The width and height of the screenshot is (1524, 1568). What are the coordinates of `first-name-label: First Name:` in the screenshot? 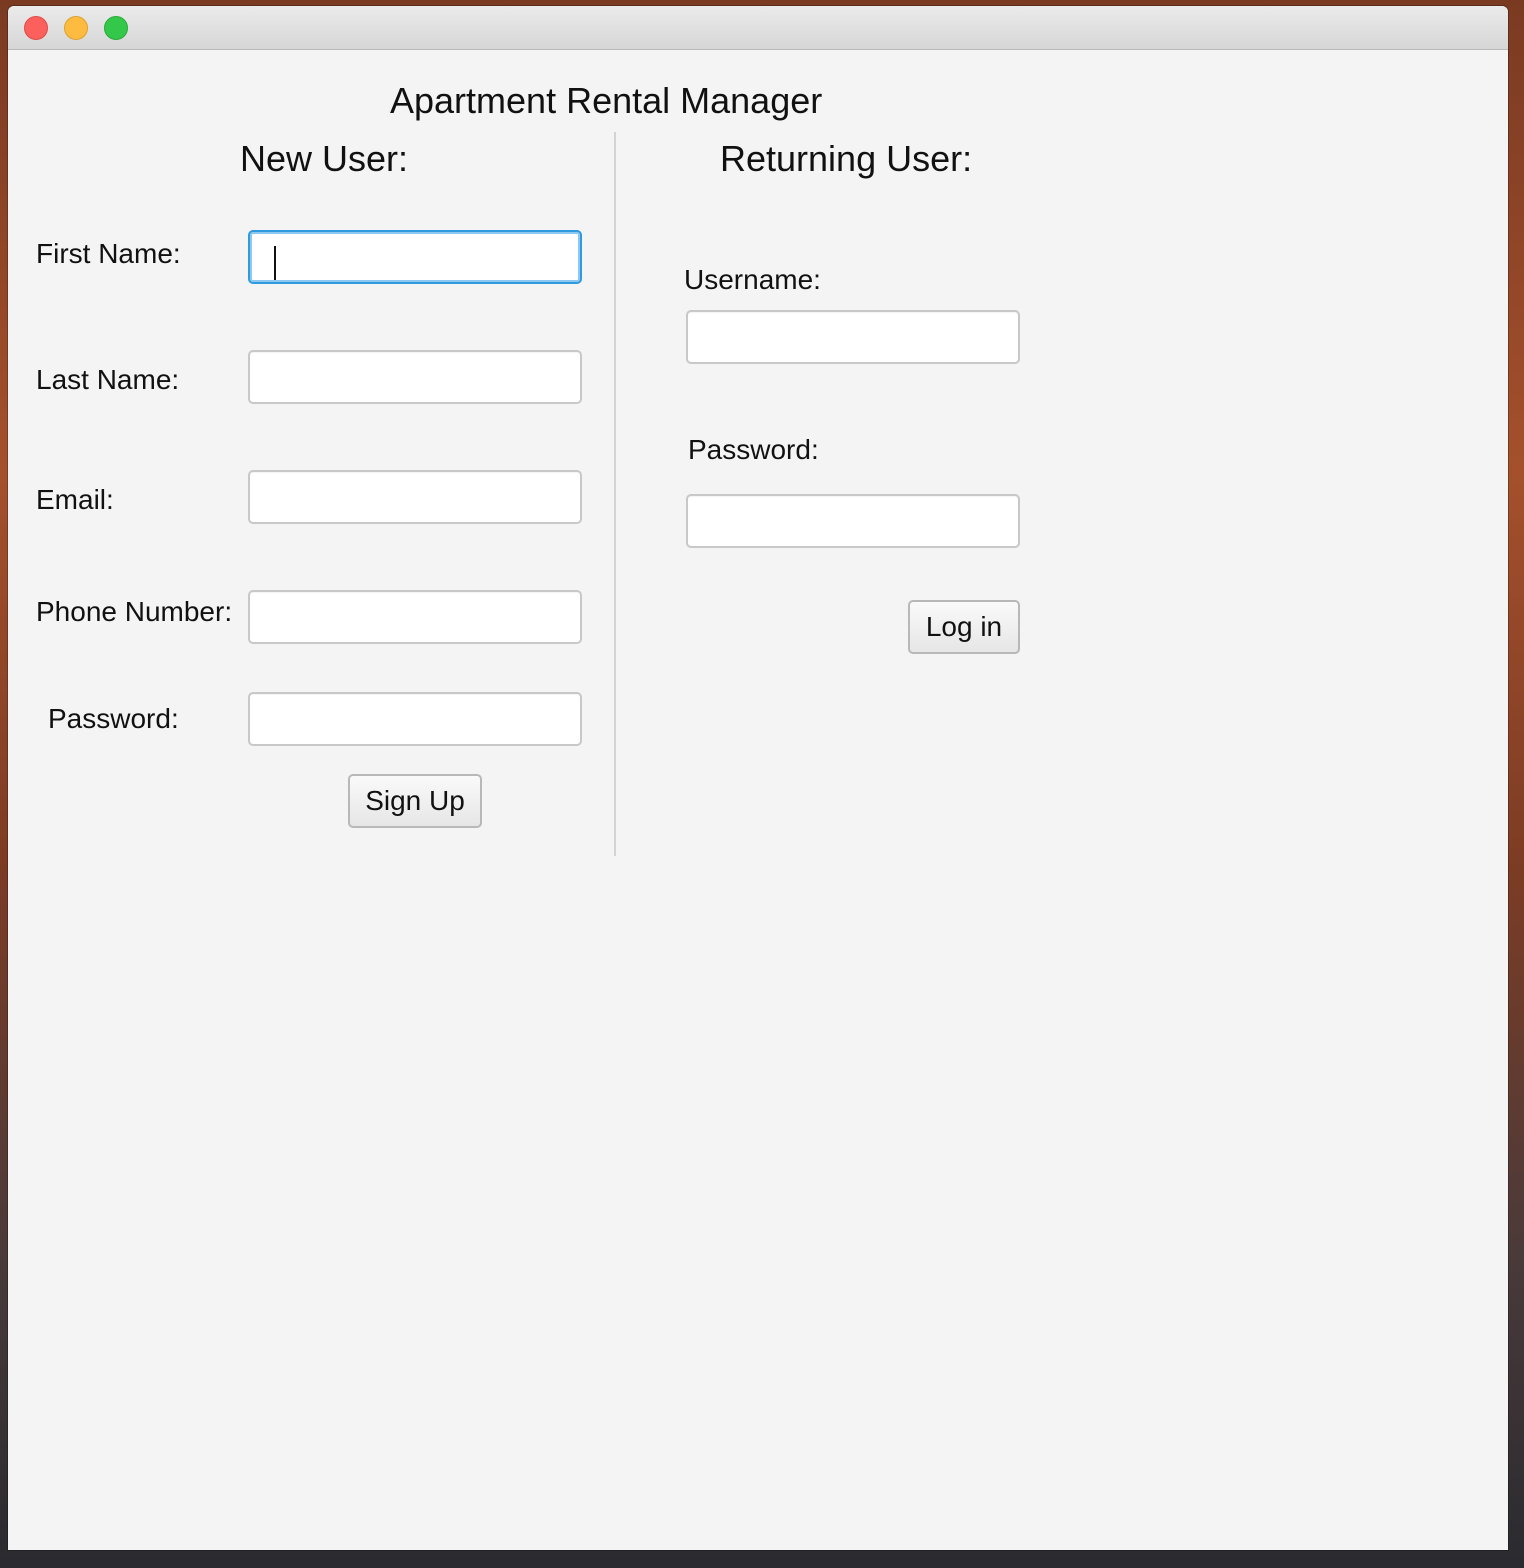 It's located at (108, 253).